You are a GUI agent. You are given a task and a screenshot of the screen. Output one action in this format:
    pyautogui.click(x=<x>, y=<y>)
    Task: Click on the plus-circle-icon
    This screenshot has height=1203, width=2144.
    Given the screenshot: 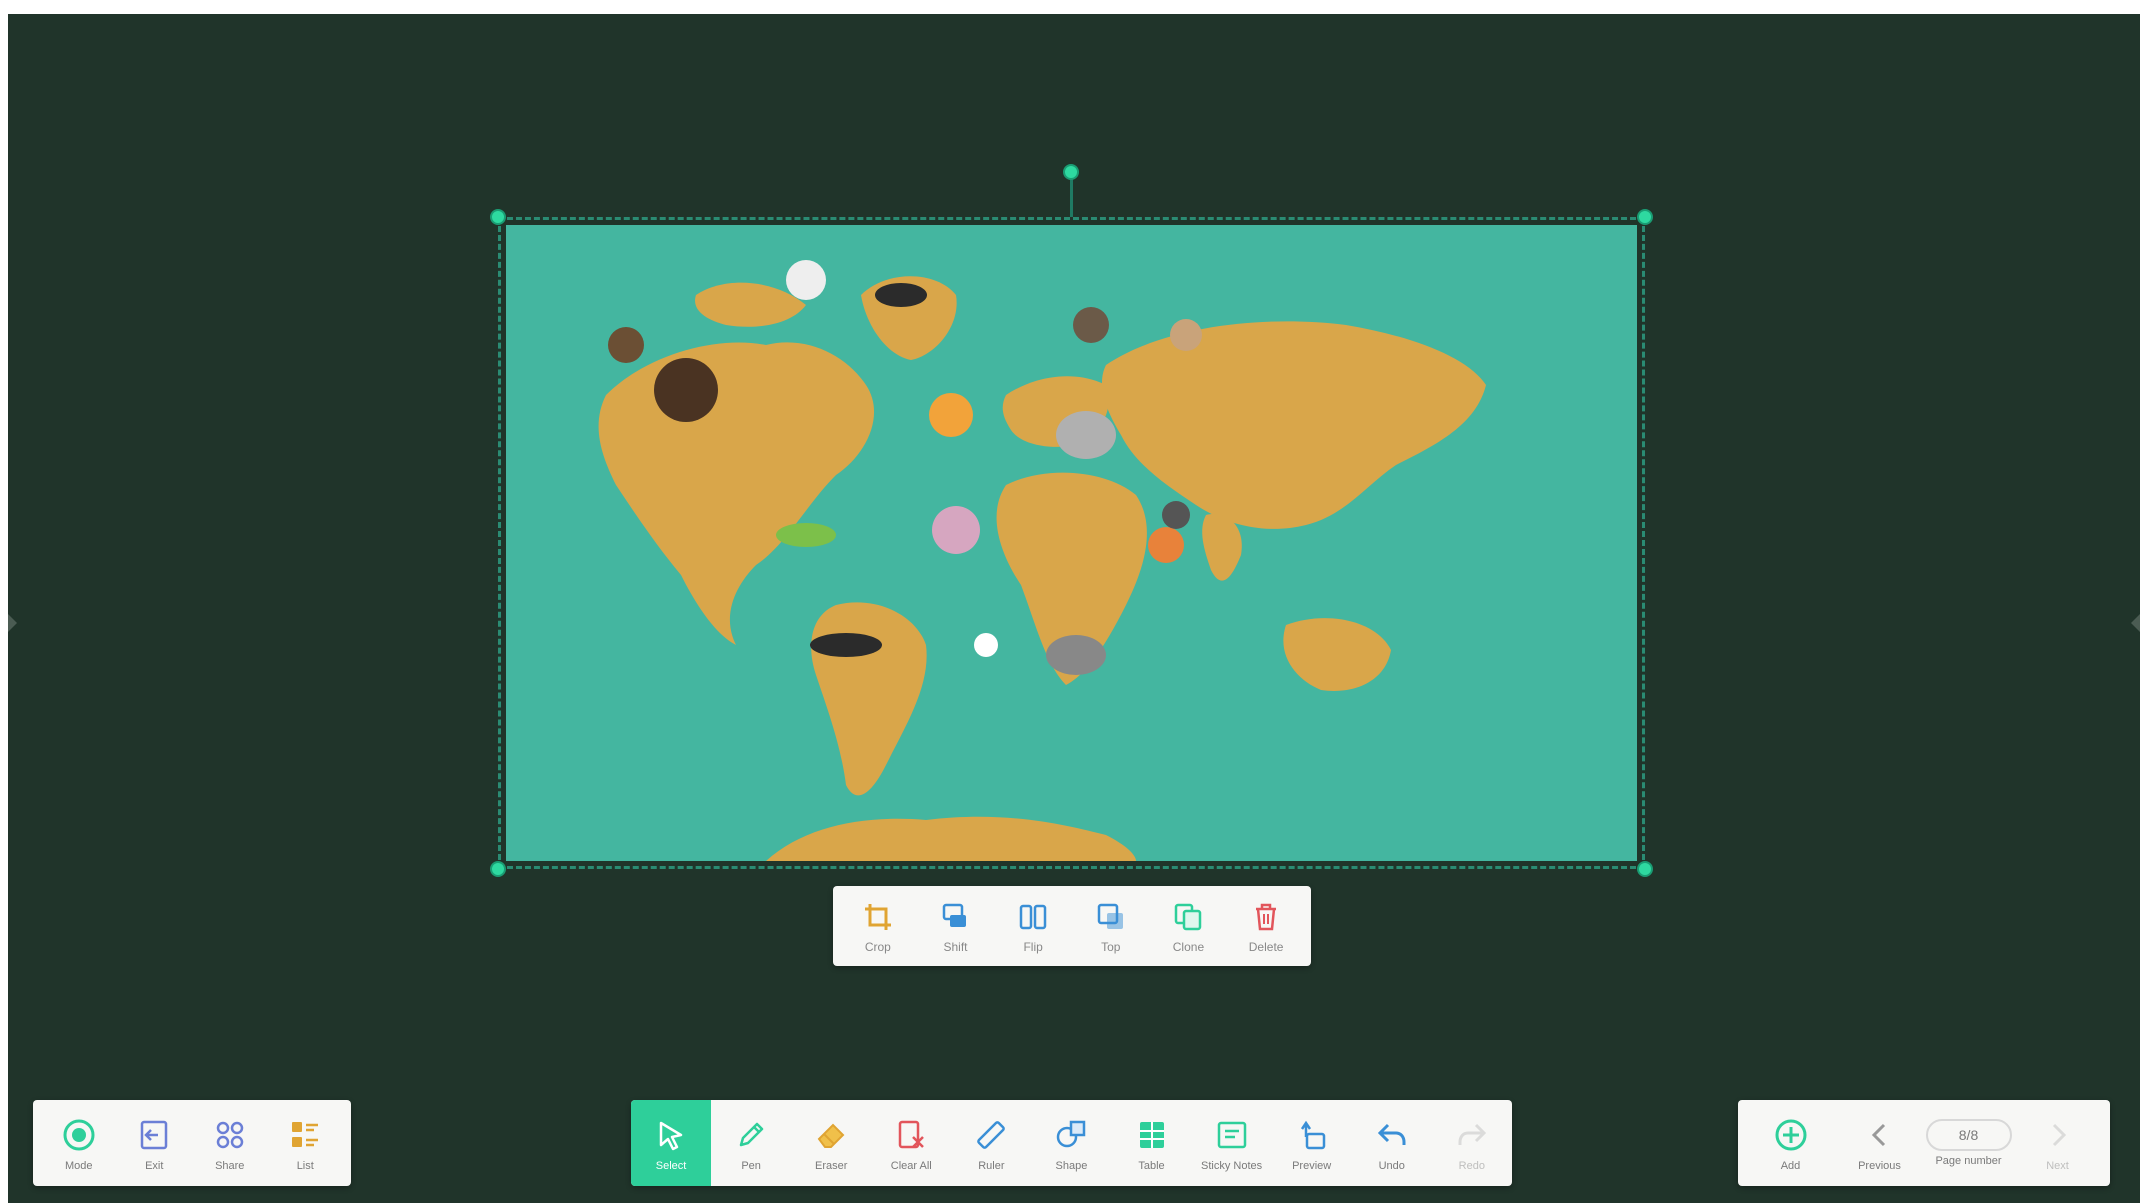 What is the action you would take?
    pyautogui.click(x=1791, y=1135)
    